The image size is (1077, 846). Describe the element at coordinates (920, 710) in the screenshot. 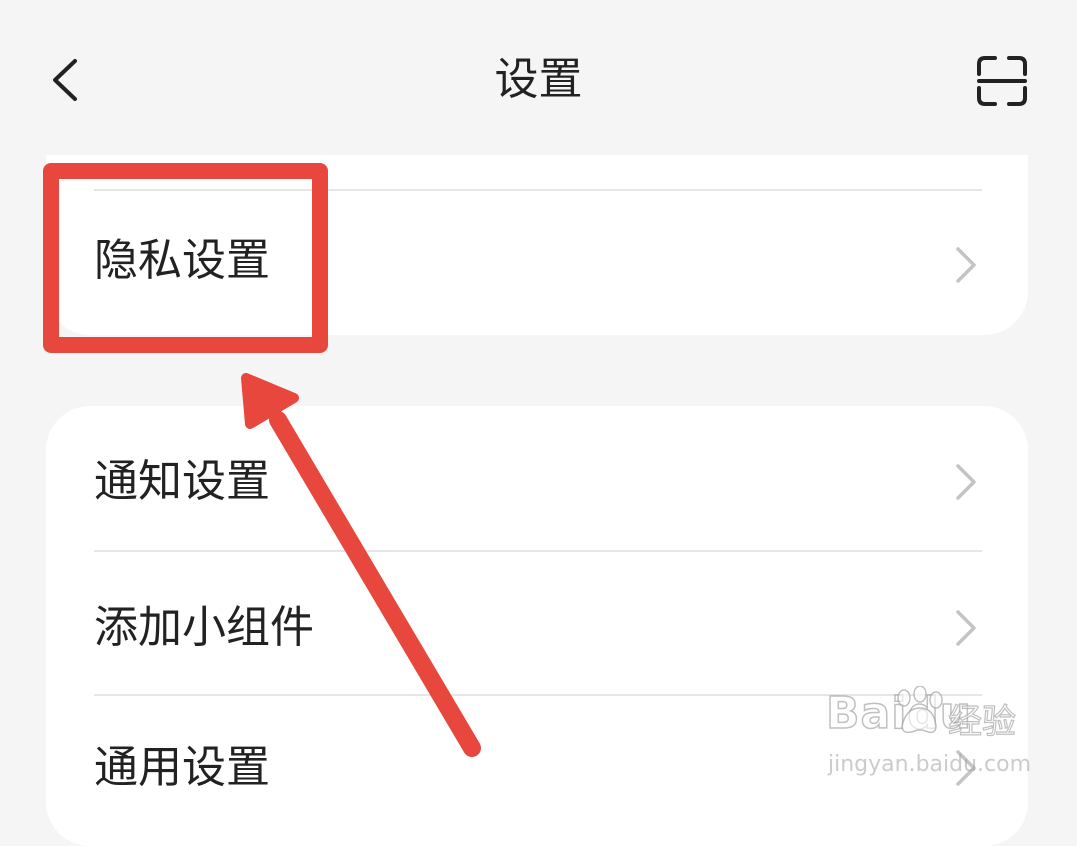

I see `paw-icon` at that location.